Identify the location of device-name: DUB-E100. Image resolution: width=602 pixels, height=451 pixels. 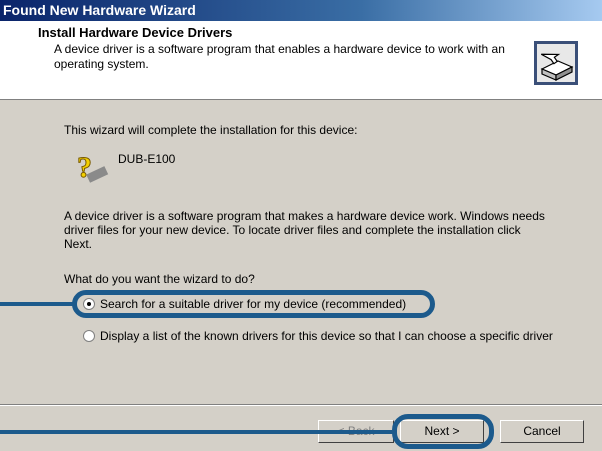
(147, 159).